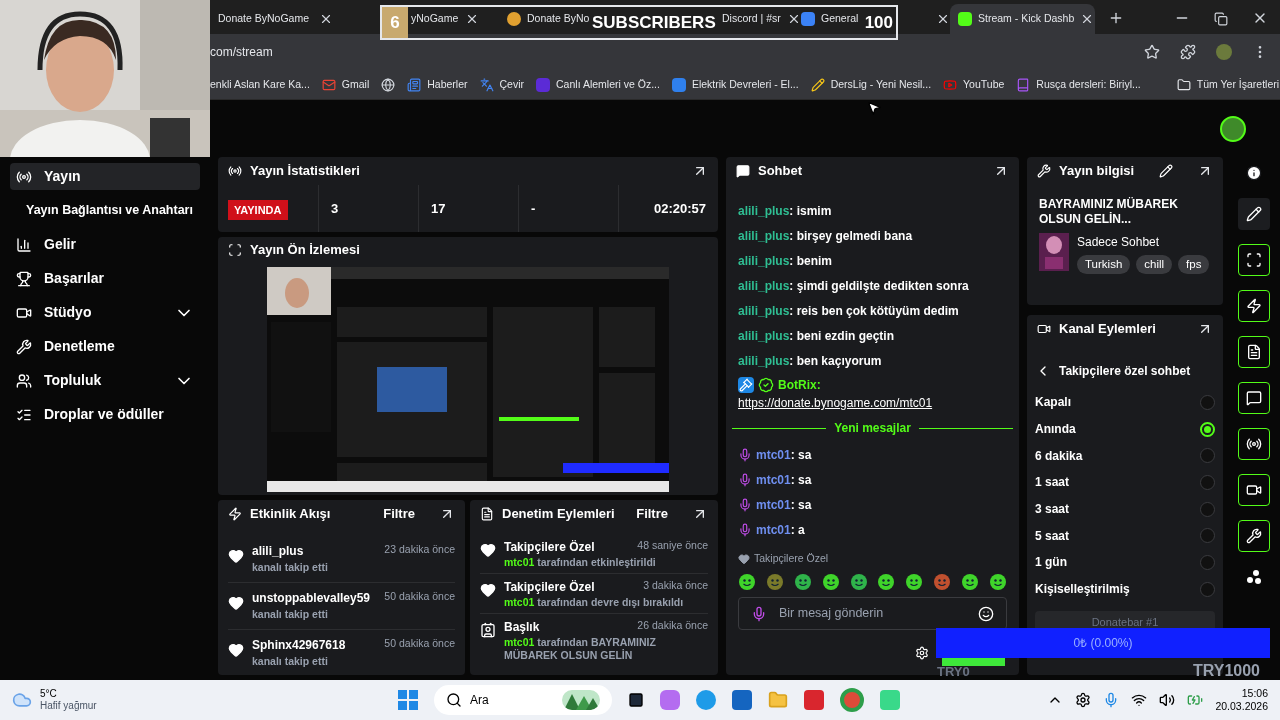 The image size is (1280, 720). Describe the element at coordinates (1022, 19) in the screenshot. I see `browser-tab: Stream - Kick Dashb` at that location.